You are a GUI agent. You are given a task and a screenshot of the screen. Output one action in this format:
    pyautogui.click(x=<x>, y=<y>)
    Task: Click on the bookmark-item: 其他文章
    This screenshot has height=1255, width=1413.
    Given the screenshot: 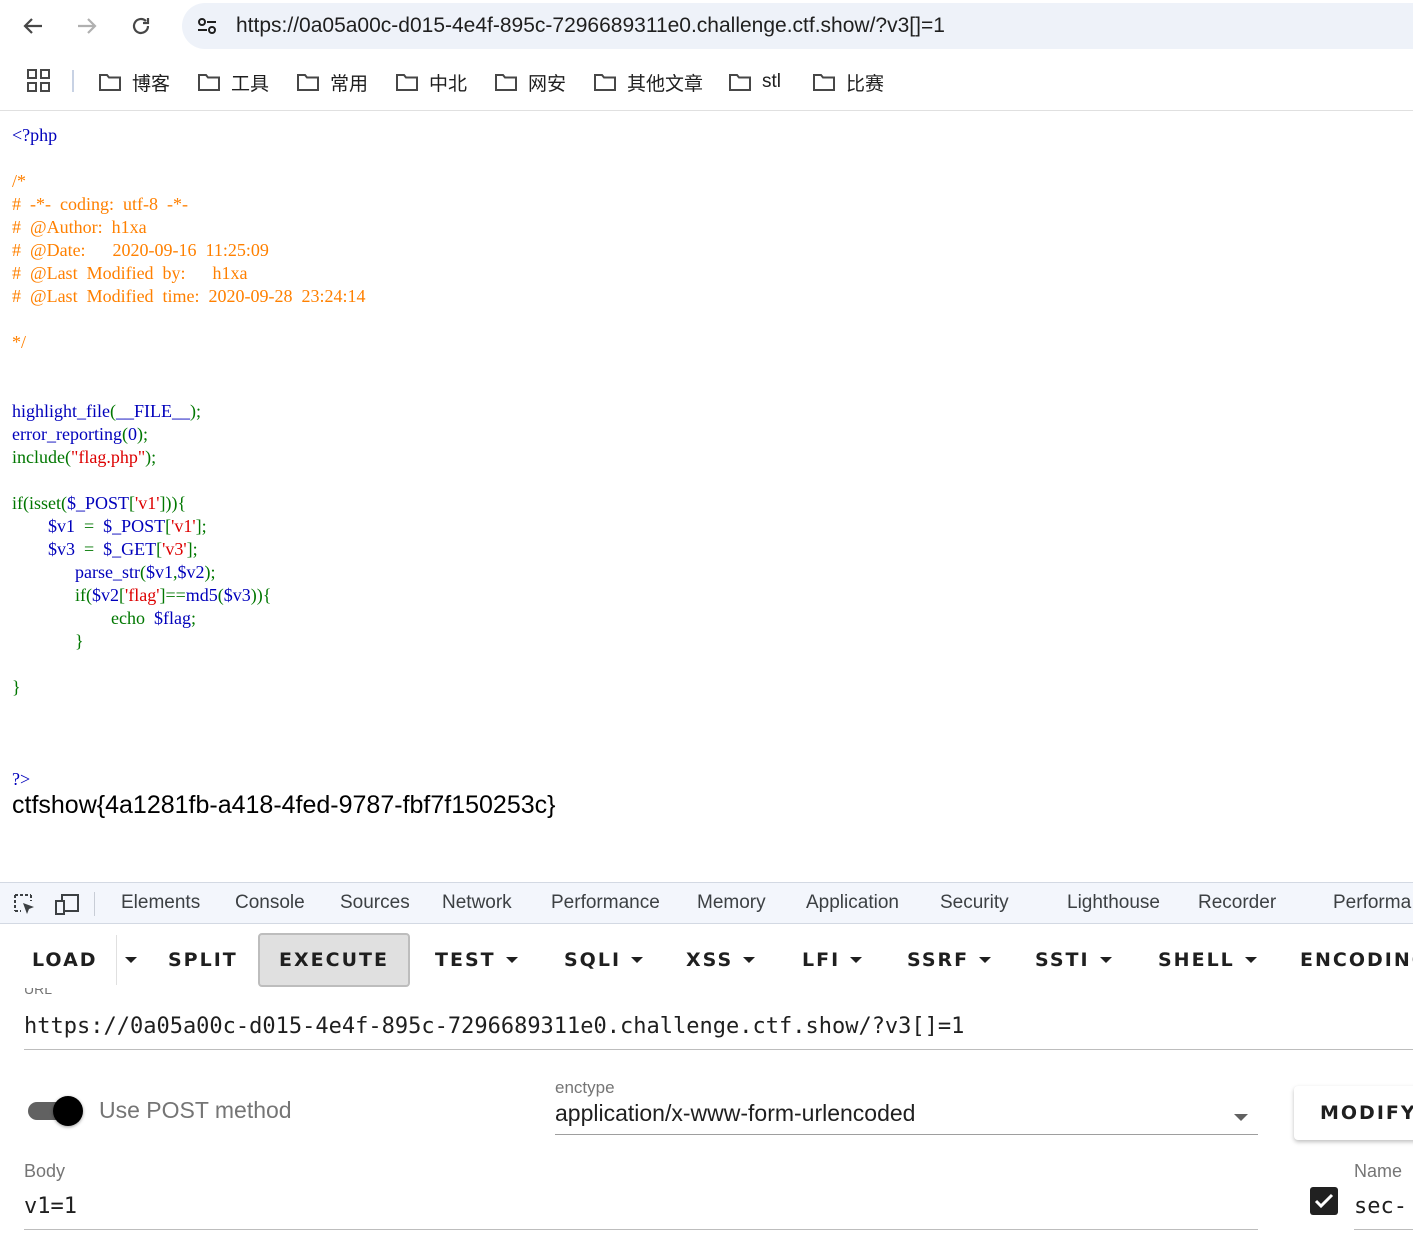 What is the action you would take?
    pyautogui.click(x=648, y=82)
    